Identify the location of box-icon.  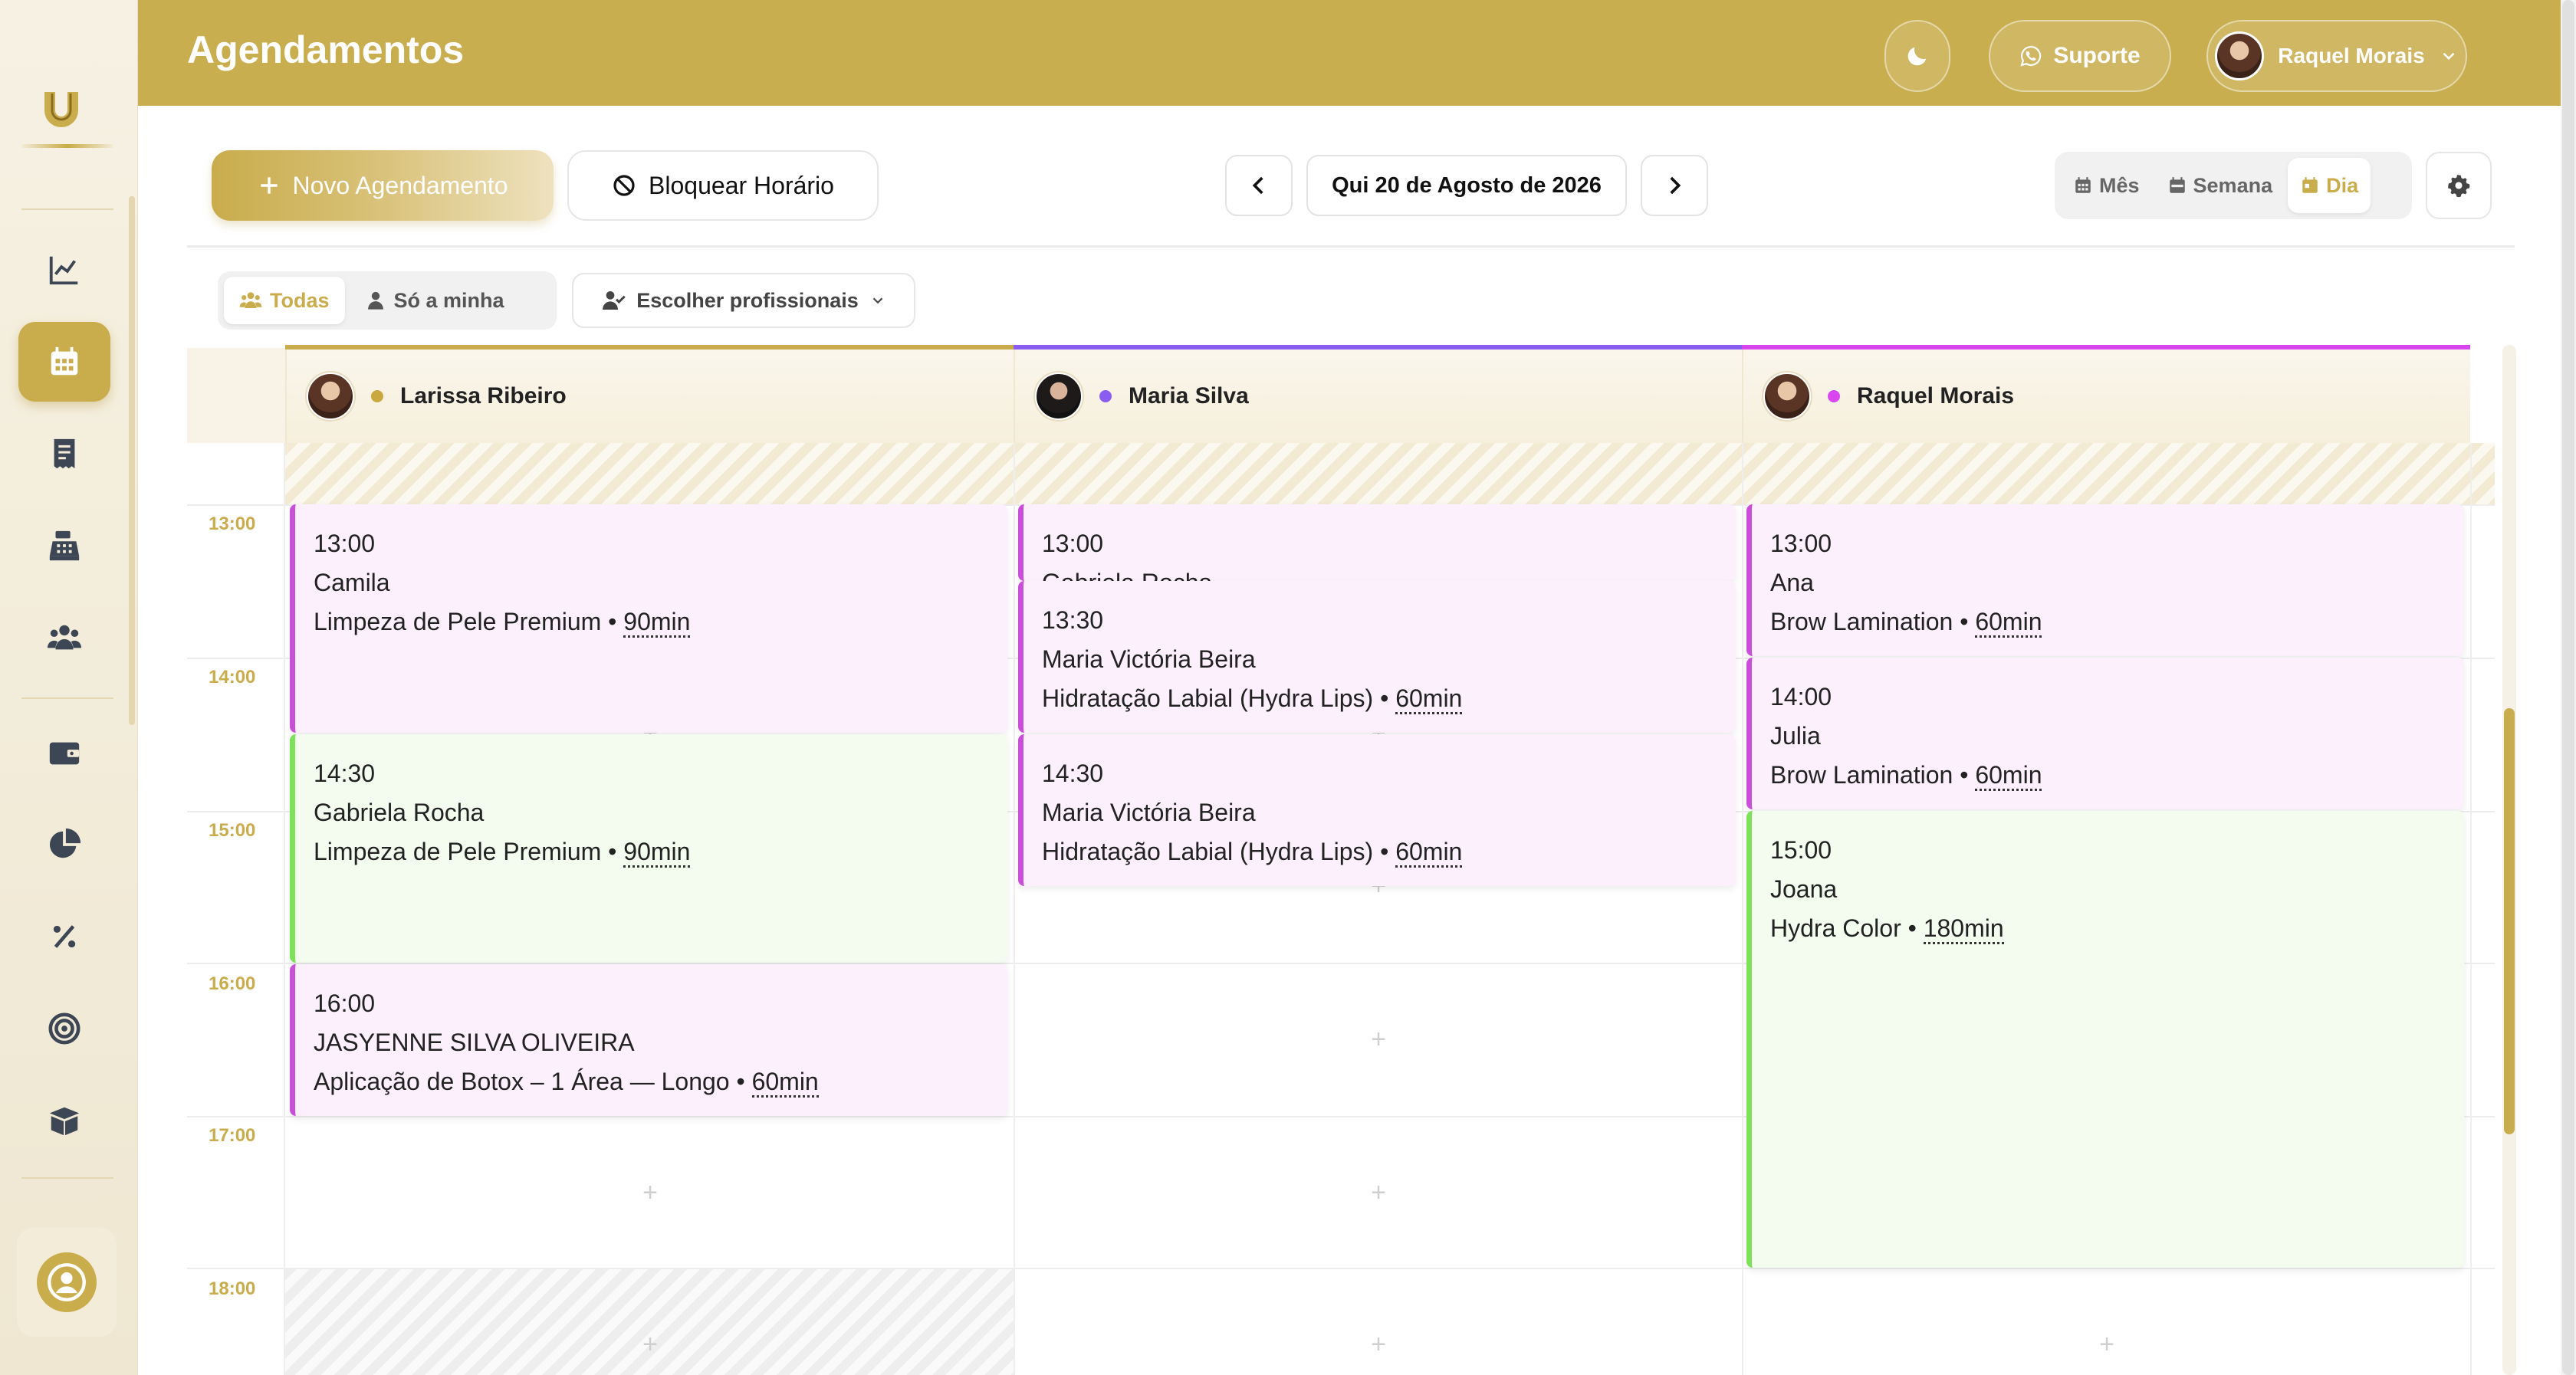
(65, 1121).